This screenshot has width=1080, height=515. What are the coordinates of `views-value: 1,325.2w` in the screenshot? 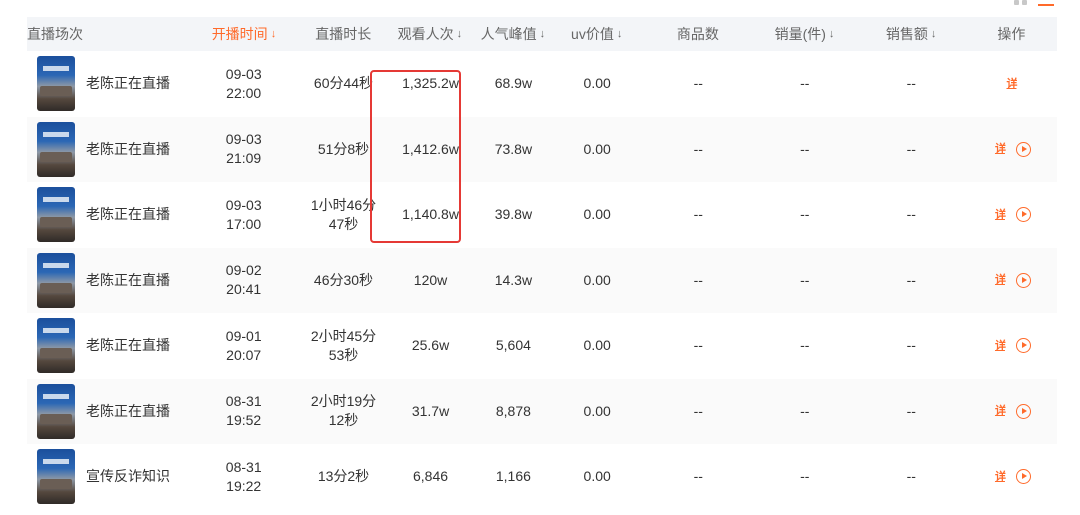 It's located at (430, 83).